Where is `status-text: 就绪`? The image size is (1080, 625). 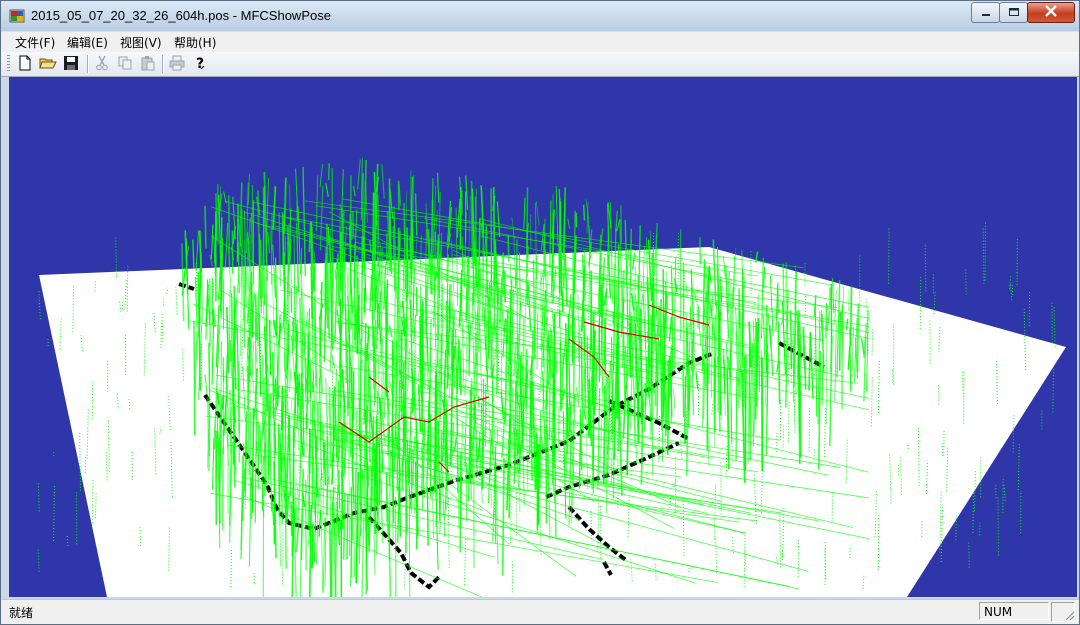
status-text: 就绪 is located at coordinates (21, 613).